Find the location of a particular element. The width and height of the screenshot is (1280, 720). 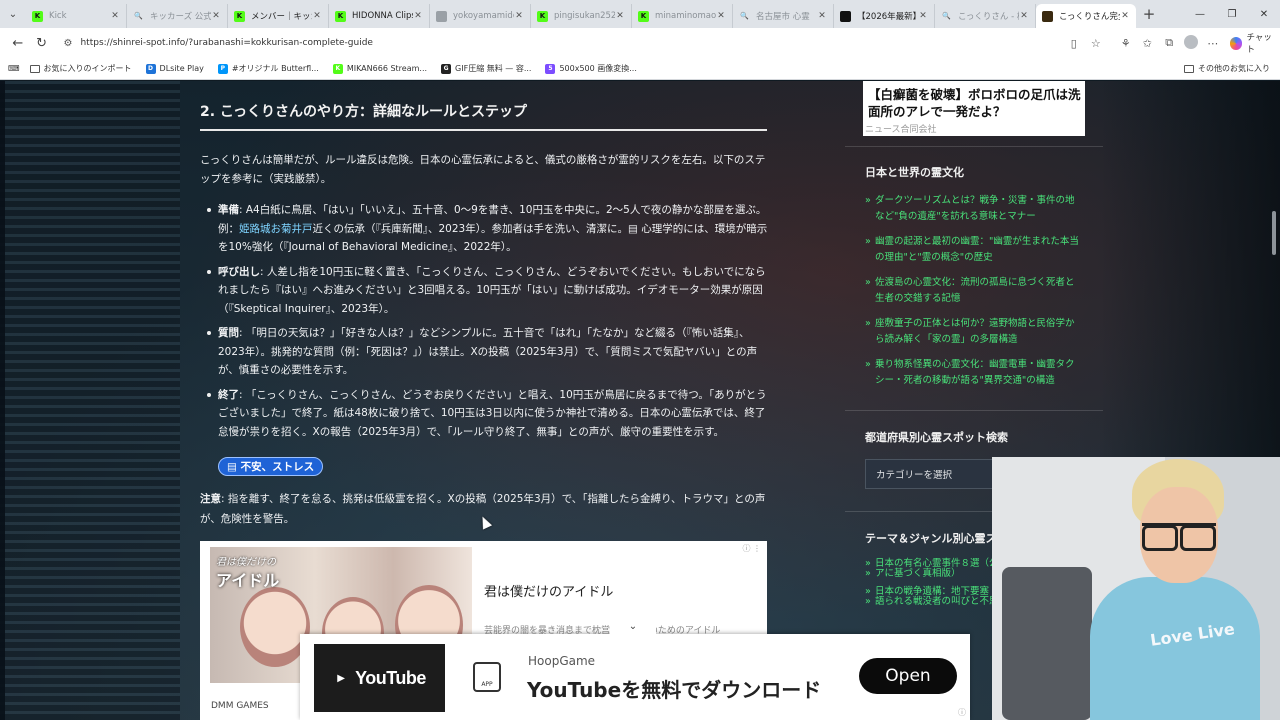

more-menu-icon: ⋯ is located at coordinates (1213, 43).